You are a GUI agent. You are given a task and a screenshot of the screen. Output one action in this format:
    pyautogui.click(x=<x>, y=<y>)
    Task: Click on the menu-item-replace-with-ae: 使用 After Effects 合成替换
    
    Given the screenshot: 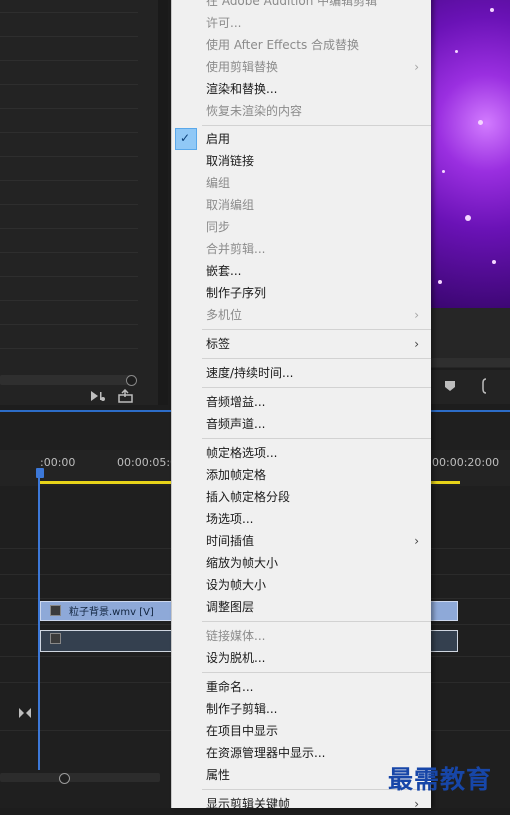 What is the action you would take?
    pyautogui.click(x=301, y=45)
    